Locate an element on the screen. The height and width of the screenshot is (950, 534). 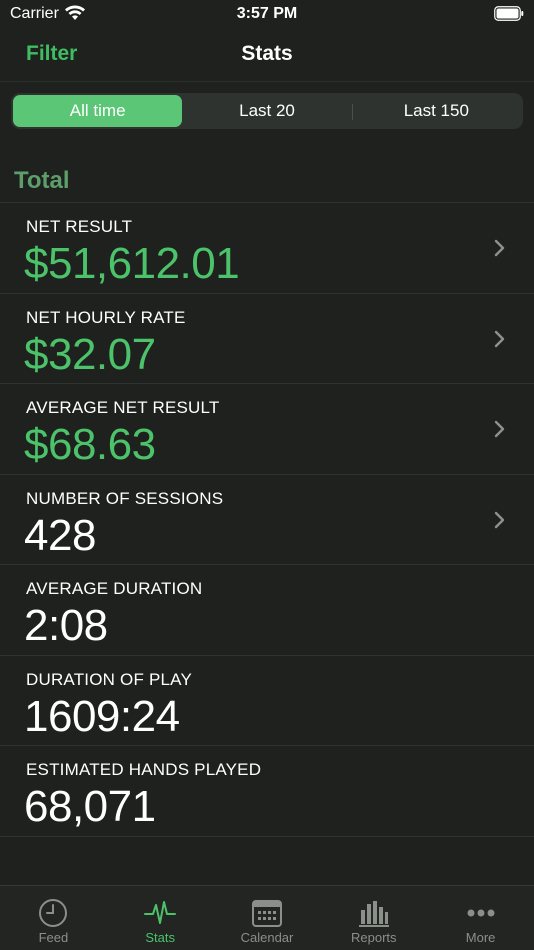
tab-stats: Stats is located at coordinates (160, 918).